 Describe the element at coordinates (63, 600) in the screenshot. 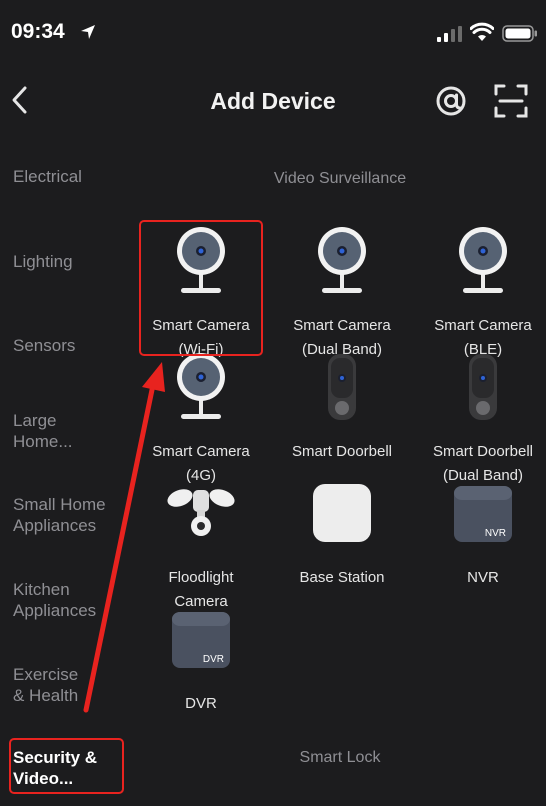

I see `sidebar-item-kitchen-appliances: Kitchen Appliances` at that location.